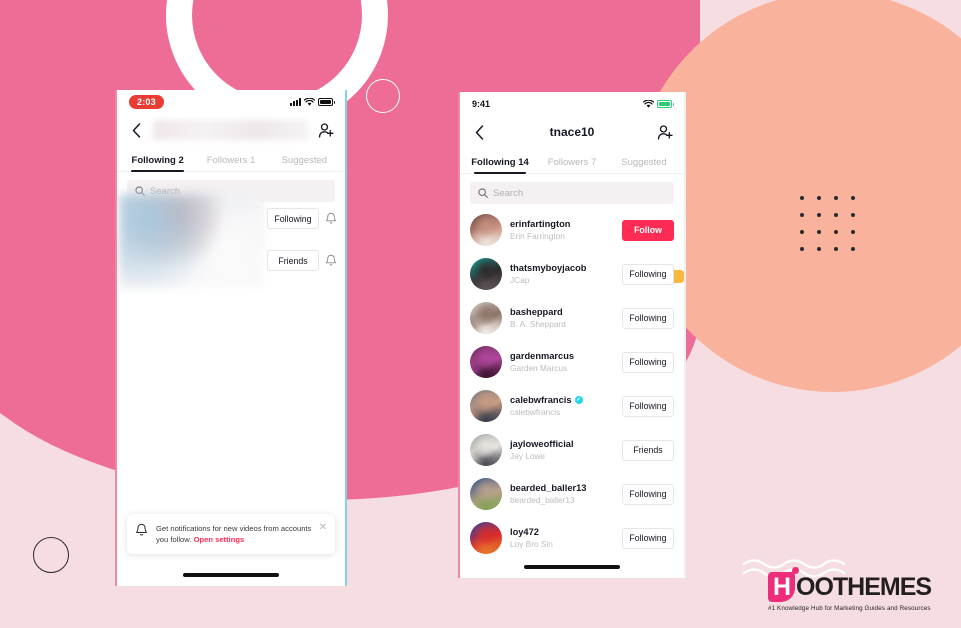 Image resolution: width=961 pixels, height=628 pixels. What do you see at coordinates (572, 104) in the screenshot?
I see `status-bar-right: 9:41` at bounding box center [572, 104].